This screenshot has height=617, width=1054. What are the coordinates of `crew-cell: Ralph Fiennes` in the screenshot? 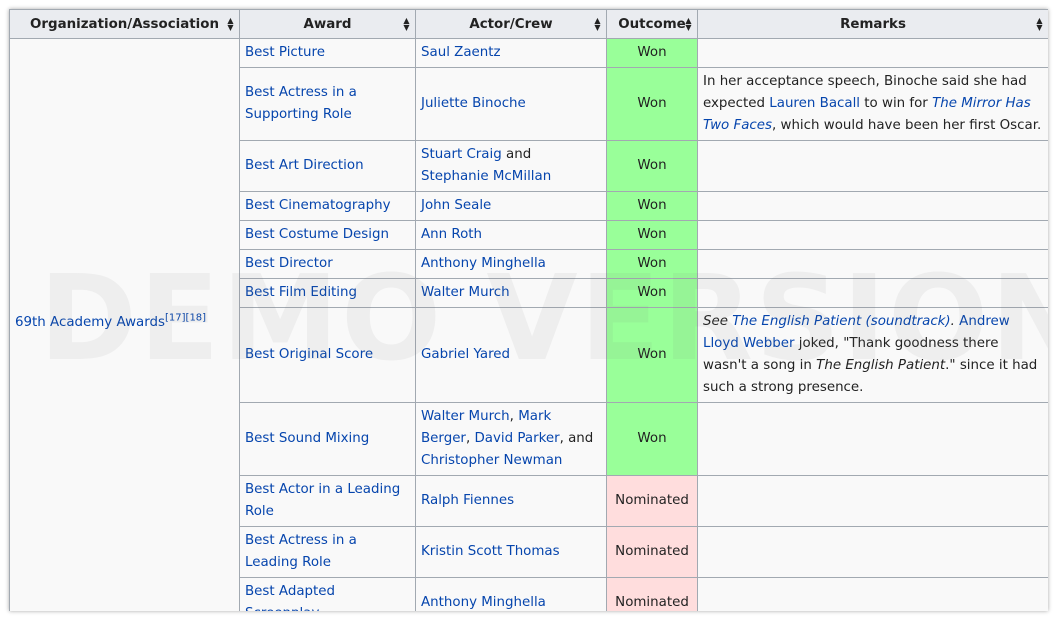 It's located at (511, 501).